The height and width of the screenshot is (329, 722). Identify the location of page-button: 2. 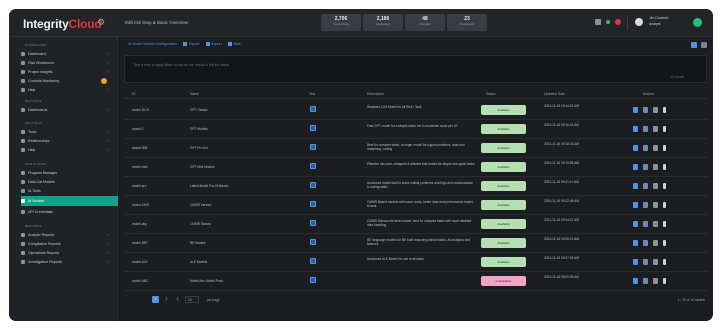
(166, 299).